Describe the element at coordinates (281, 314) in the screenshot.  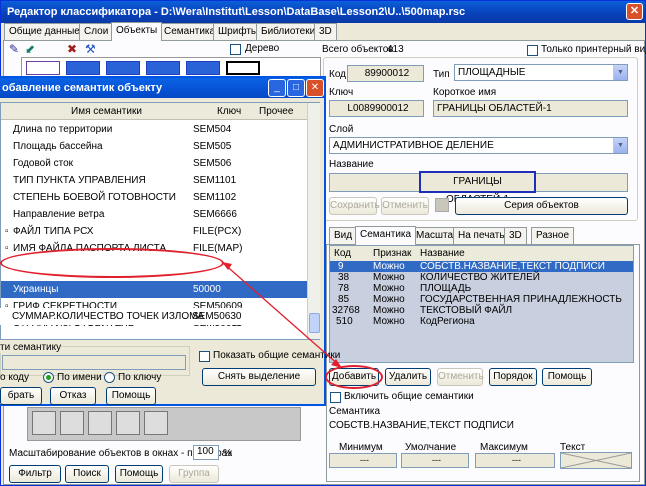
I see `annotation-arrow` at that location.